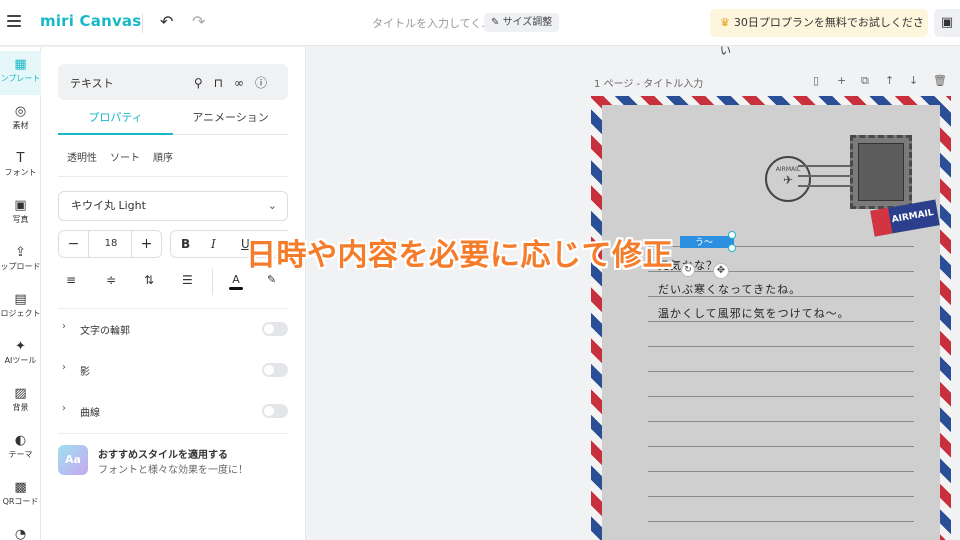 The height and width of the screenshot is (540, 960). Describe the element at coordinates (185, 244) in the screenshot. I see `bold-icon: B` at that location.